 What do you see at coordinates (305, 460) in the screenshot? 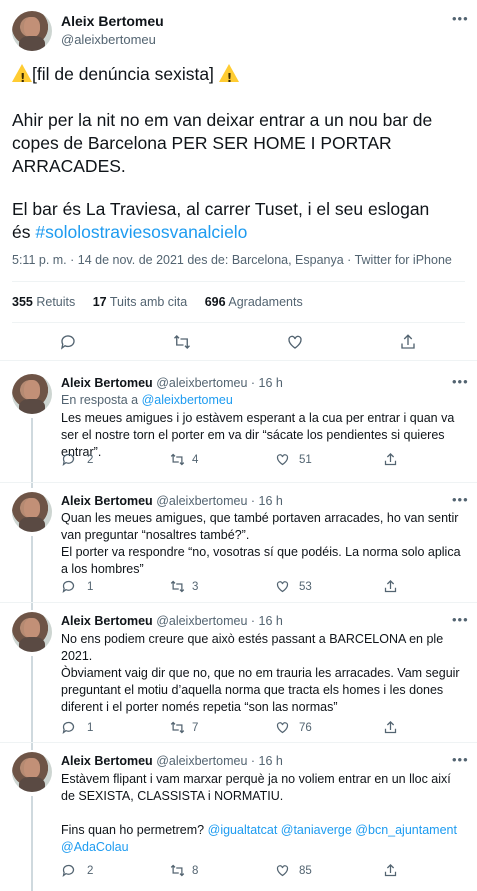
I see `like-count: 51` at bounding box center [305, 460].